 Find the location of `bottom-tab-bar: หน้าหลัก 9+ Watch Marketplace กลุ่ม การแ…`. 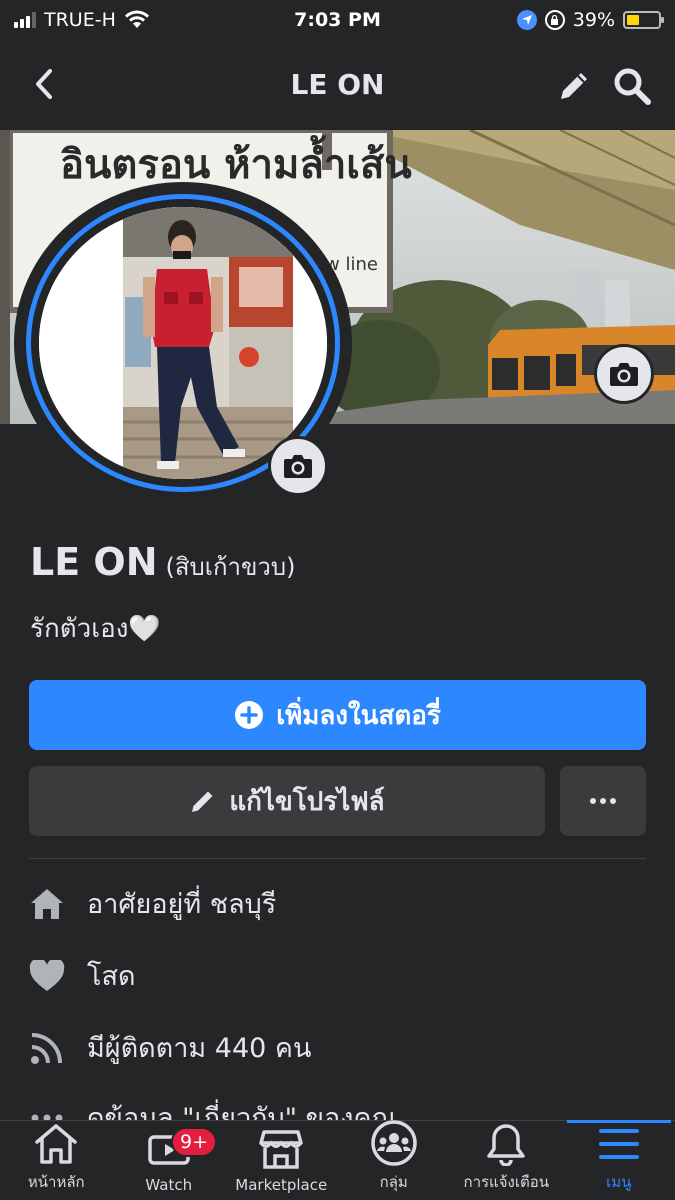

bottom-tab-bar: หน้าหลัก 9+ Watch Marketplace กลุ่ม การแ… is located at coordinates (337, 1160).